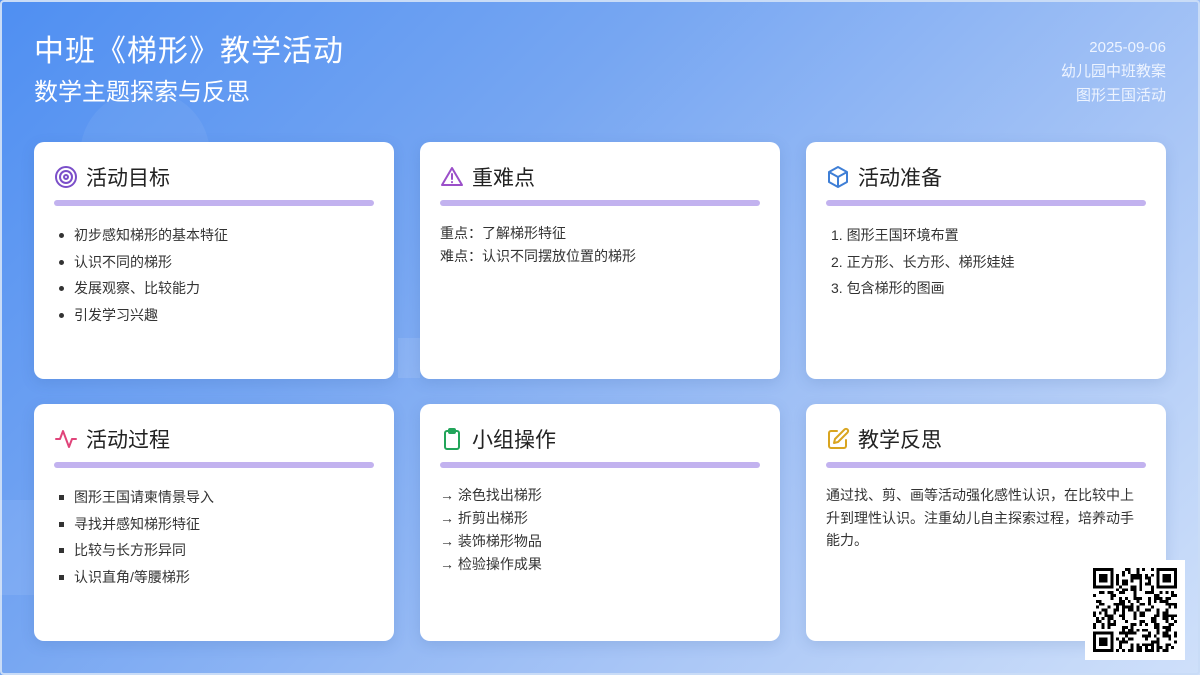 The width and height of the screenshot is (1200, 675). Describe the element at coordinates (838, 439) in the screenshot. I see `edit-icon` at that location.